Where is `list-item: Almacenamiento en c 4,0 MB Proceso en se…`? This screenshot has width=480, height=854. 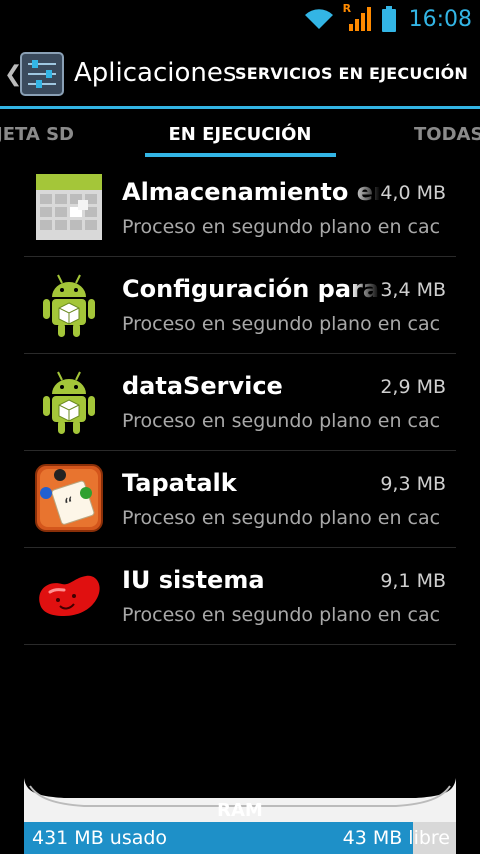 list-item: Almacenamiento en c 4,0 MB Proceso en se… is located at coordinates (240, 208).